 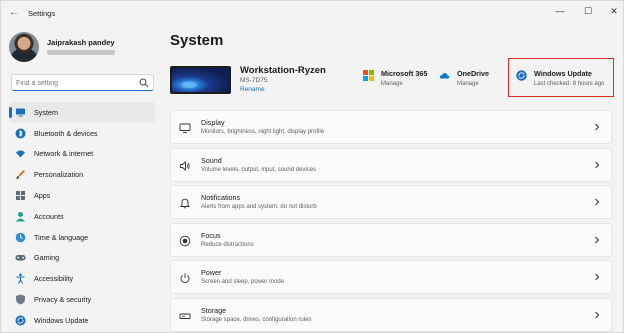 I want to click on card-description: Screen and sleep, power mode, so click(x=243, y=282).